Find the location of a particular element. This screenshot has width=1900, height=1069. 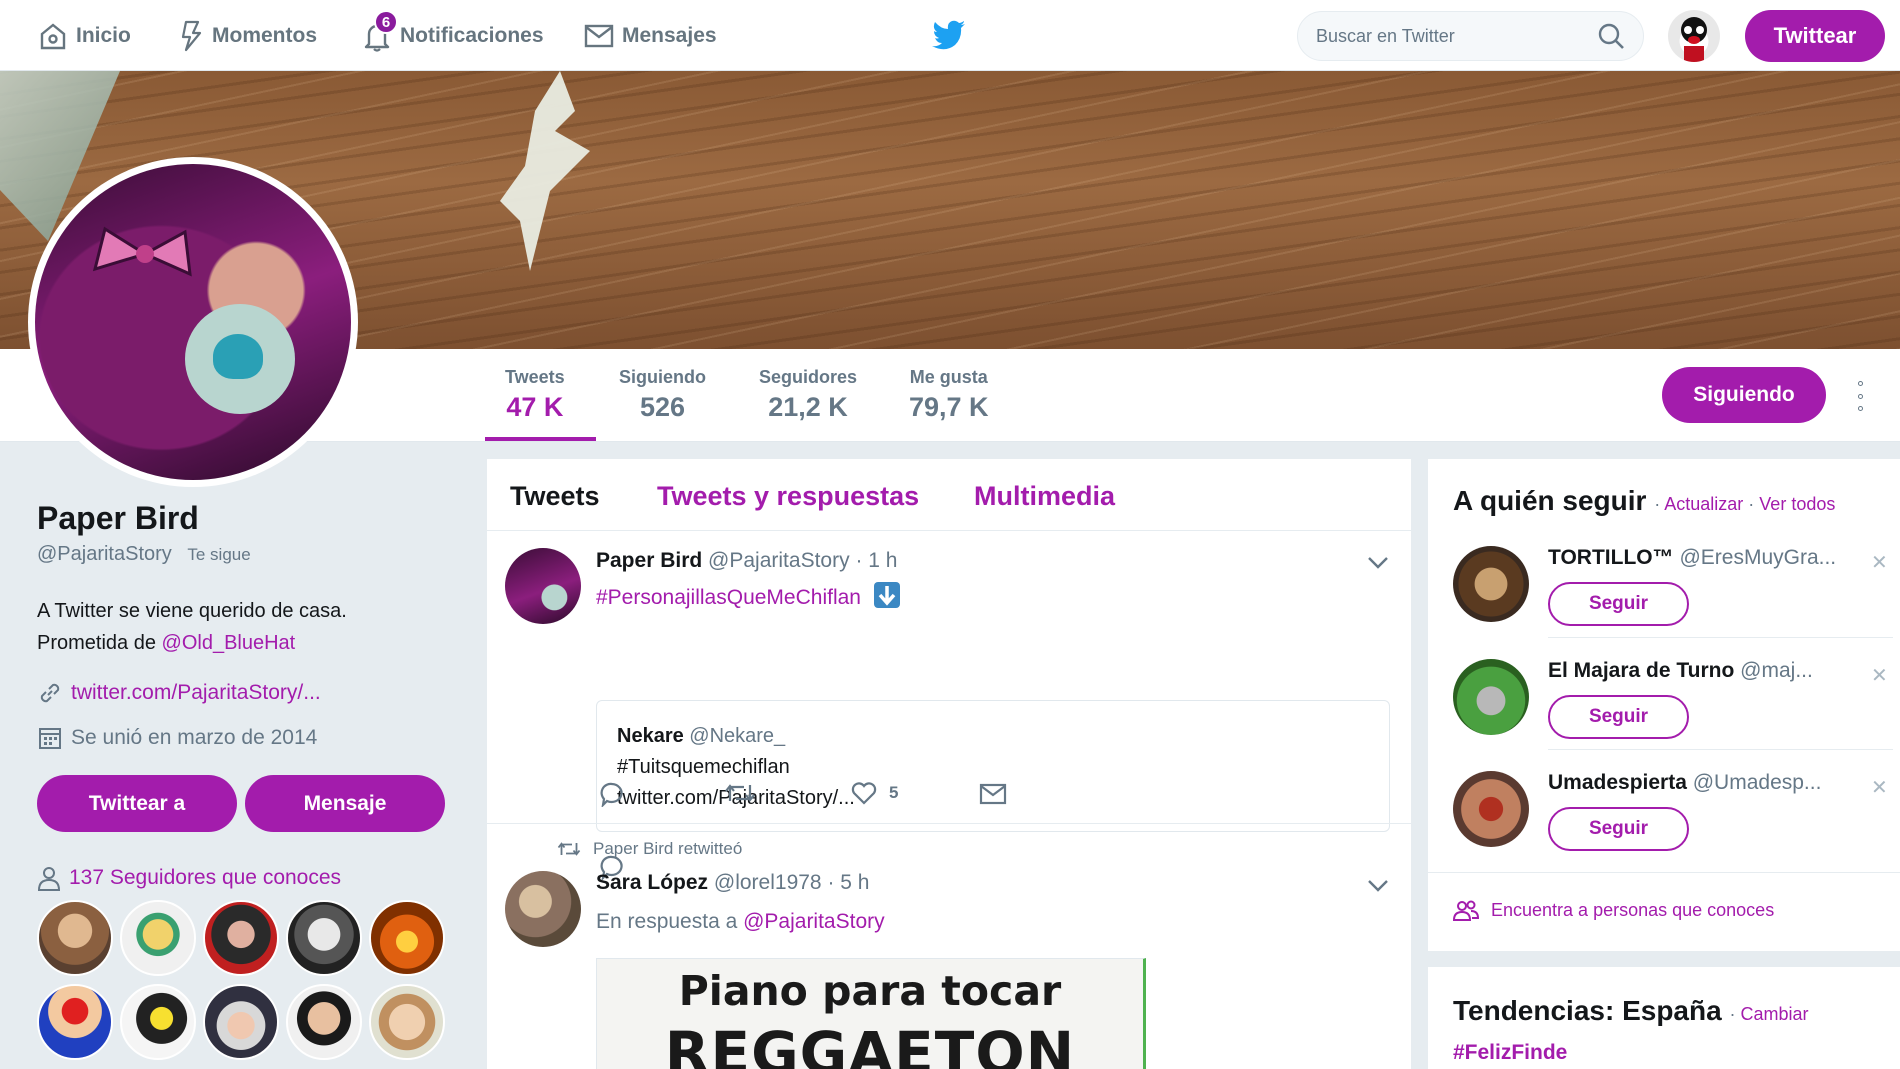

stat-likes: Me gusta 79,7 K is located at coordinates (949, 395).